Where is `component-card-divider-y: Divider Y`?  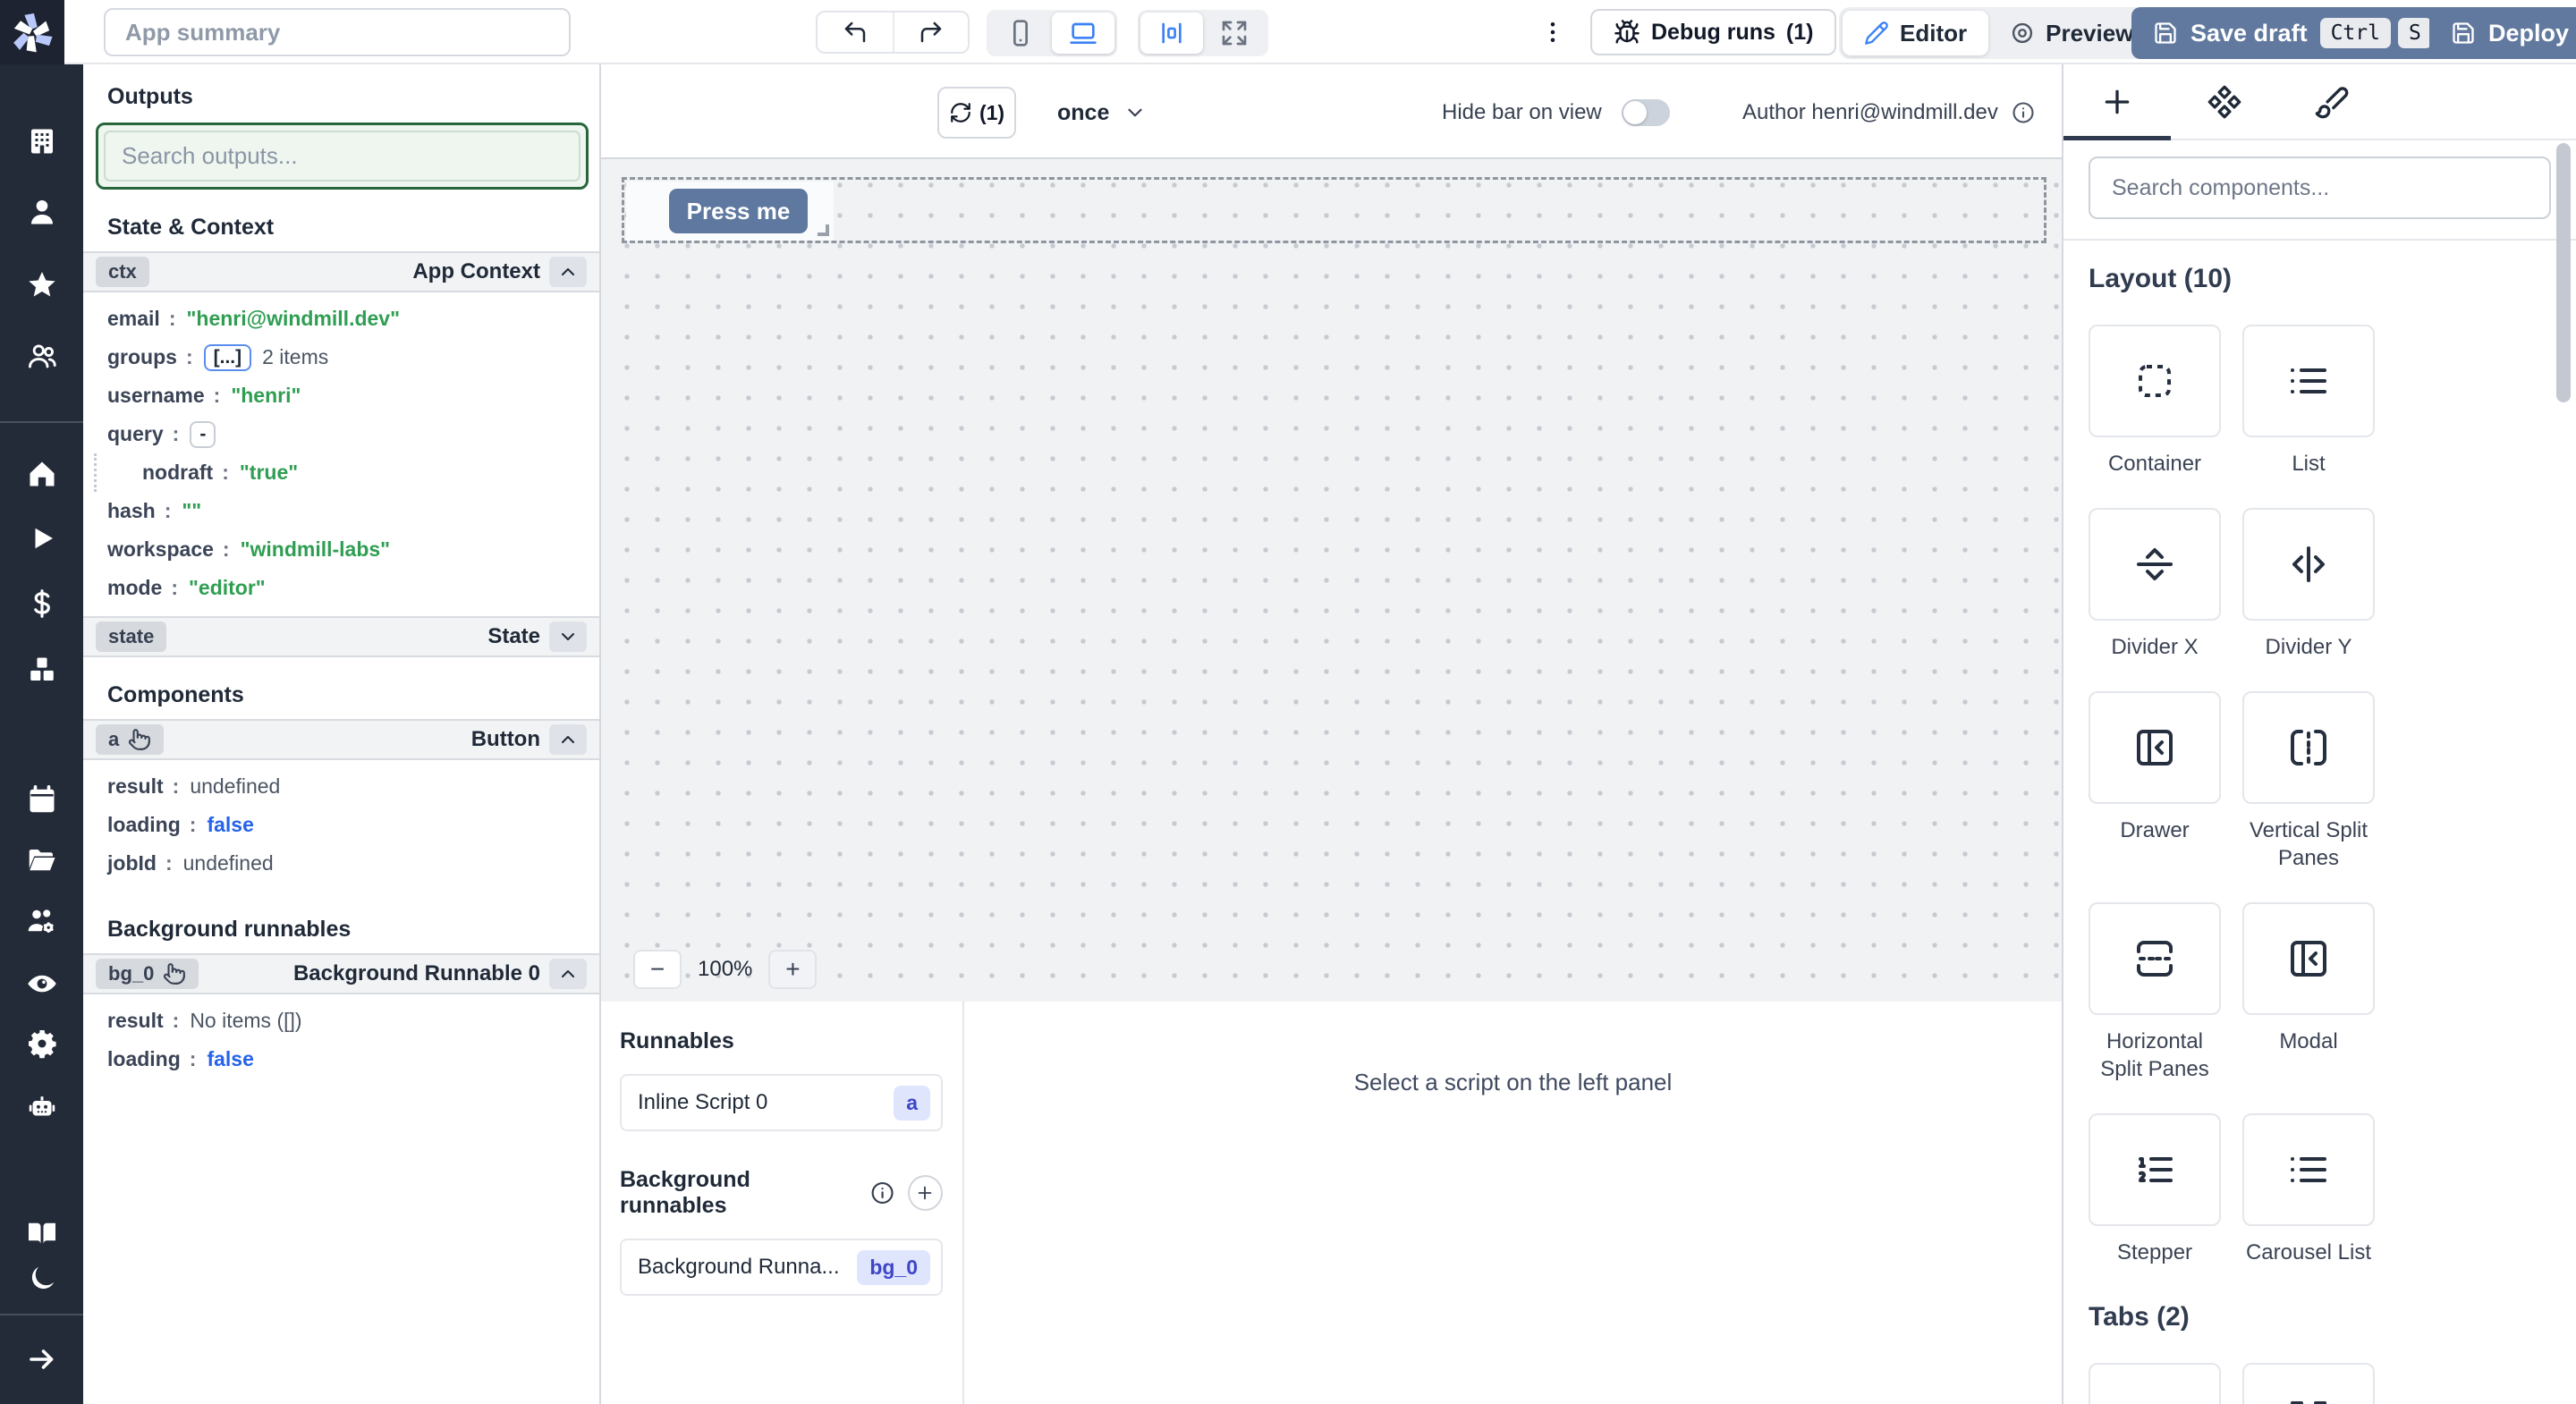 component-card-divider-y: Divider Y is located at coordinates (2308, 584).